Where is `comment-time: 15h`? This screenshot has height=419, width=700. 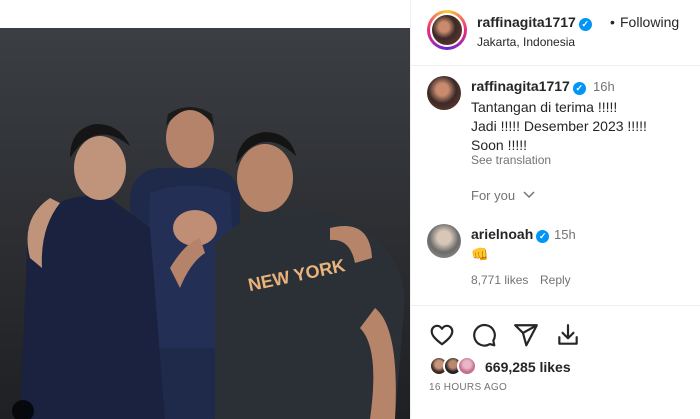
comment-time: 15h is located at coordinates (565, 234).